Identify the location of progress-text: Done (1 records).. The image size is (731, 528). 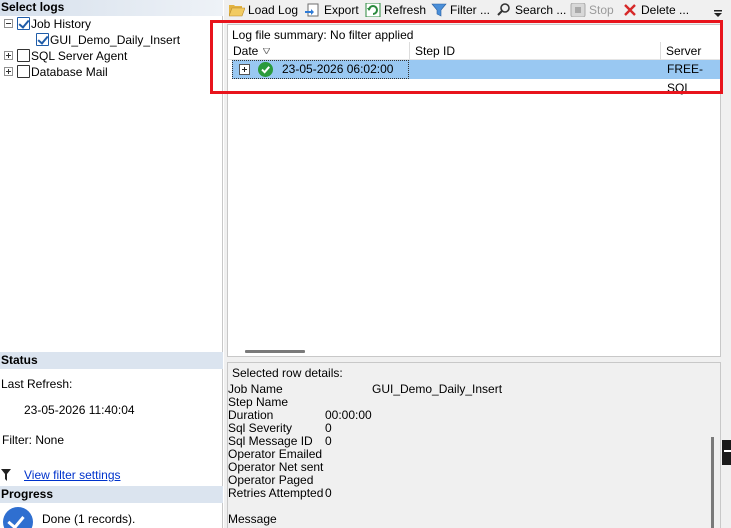
(89, 519).